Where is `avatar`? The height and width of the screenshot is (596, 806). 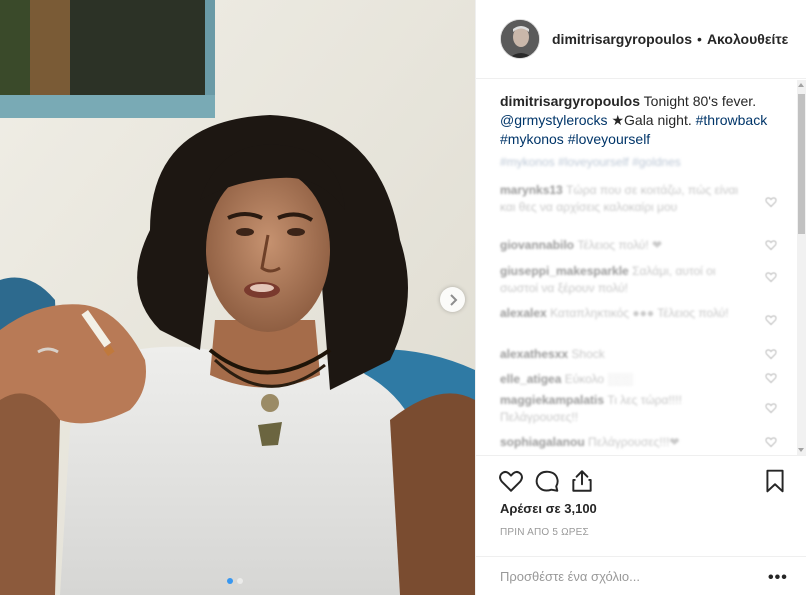 avatar is located at coordinates (520, 39).